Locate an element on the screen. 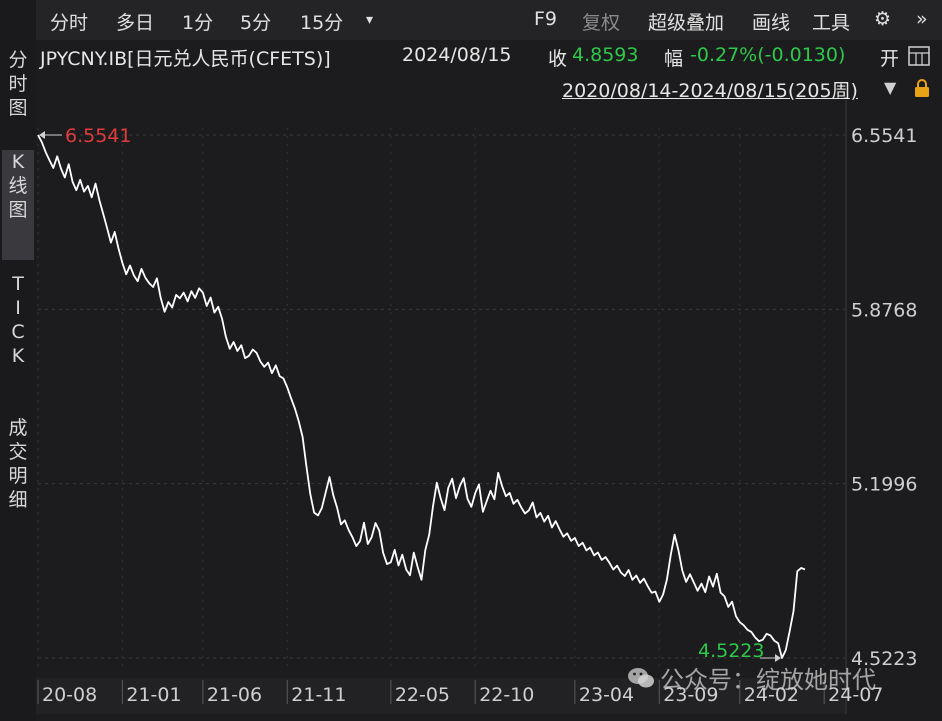 The image size is (942, 721). wechat-icon is located at coordinates (641, 681).